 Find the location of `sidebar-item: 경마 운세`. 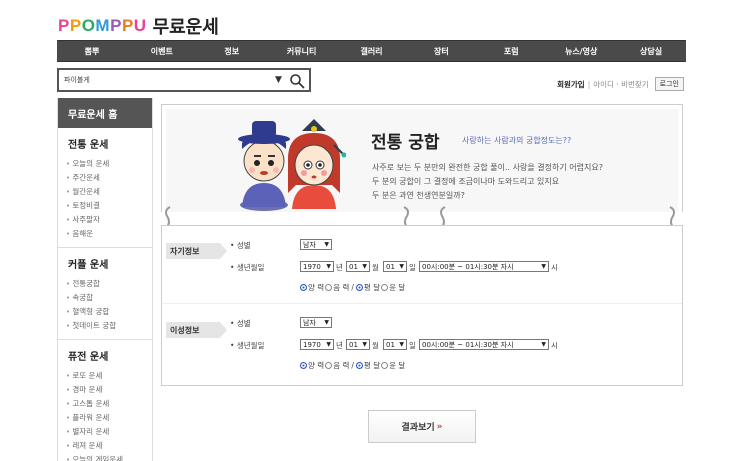

sidebar-item: 경마 운세 is located at coordinates (109, 390).